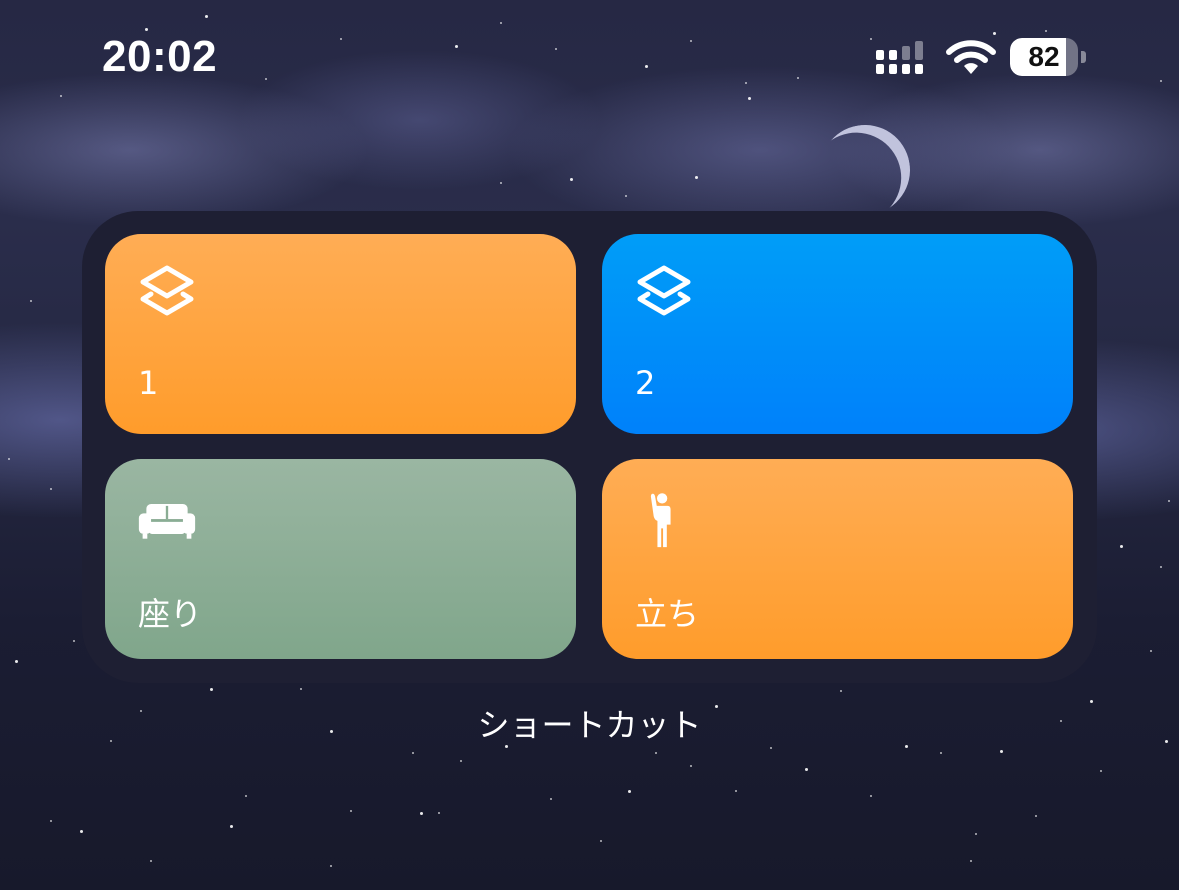 The height and width of the screenshot is (890, 1179). What do you see at coordinates (589, 60) in the screenshot?
I see `status-bar: 20:02 82` at bounding box center [589, 60].